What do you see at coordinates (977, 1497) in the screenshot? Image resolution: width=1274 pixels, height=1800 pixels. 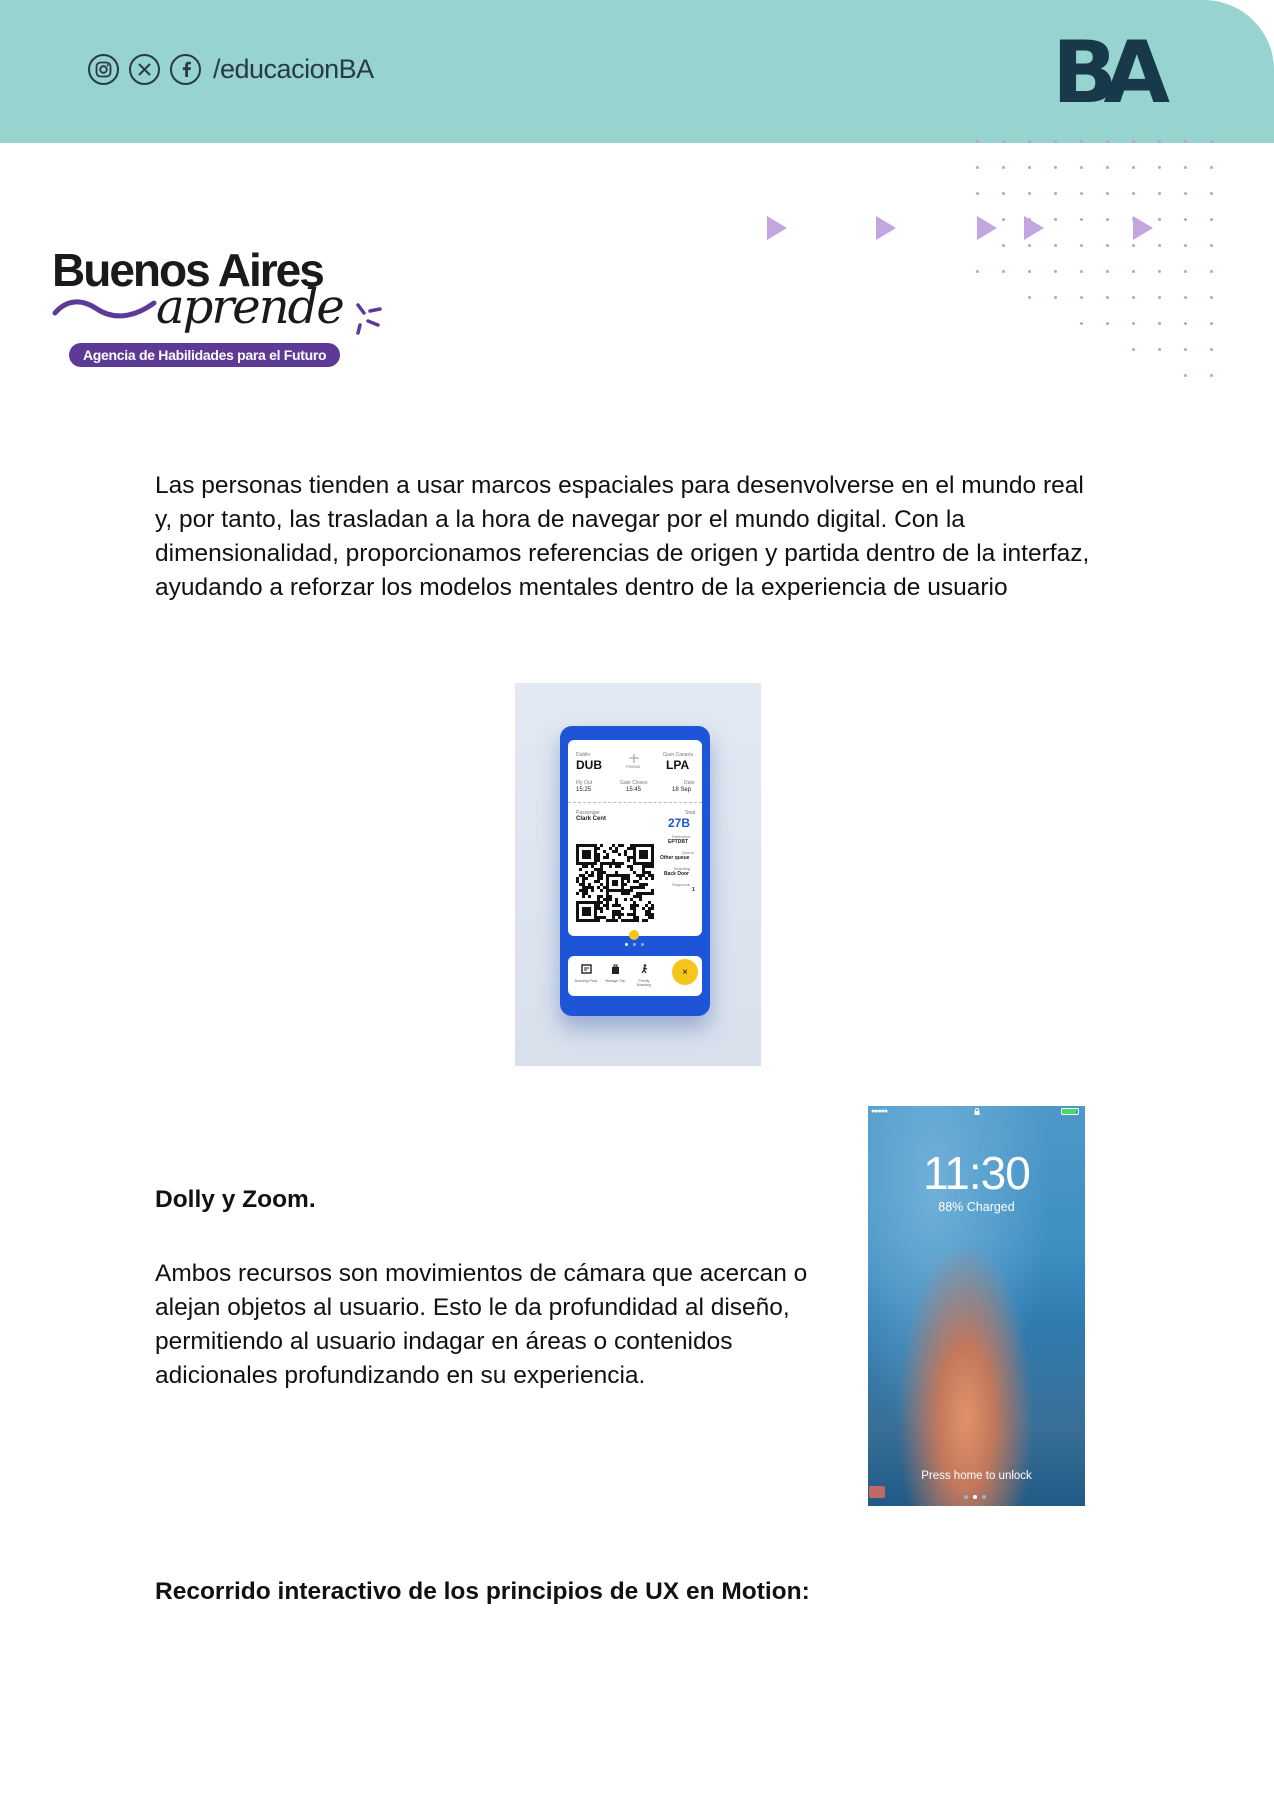 I see `page-dots` at bounding box center [977, 1497].